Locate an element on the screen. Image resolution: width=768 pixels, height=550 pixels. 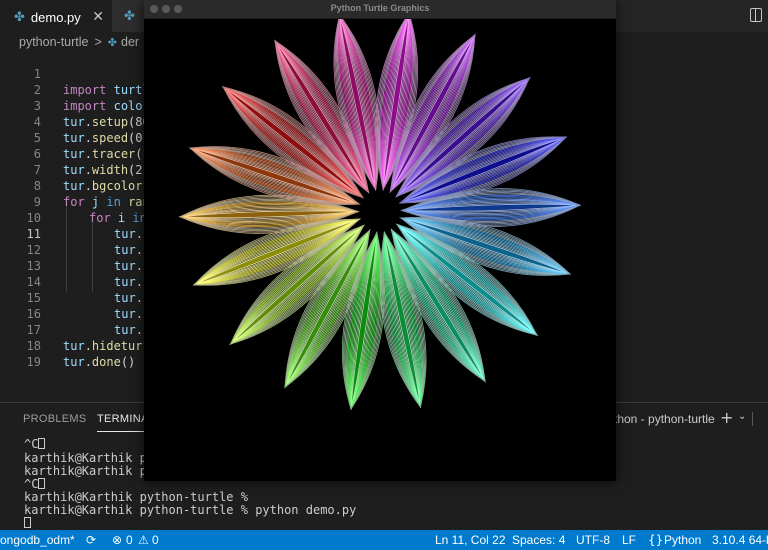
terminal-prompt is located at coordinates (27, 523).